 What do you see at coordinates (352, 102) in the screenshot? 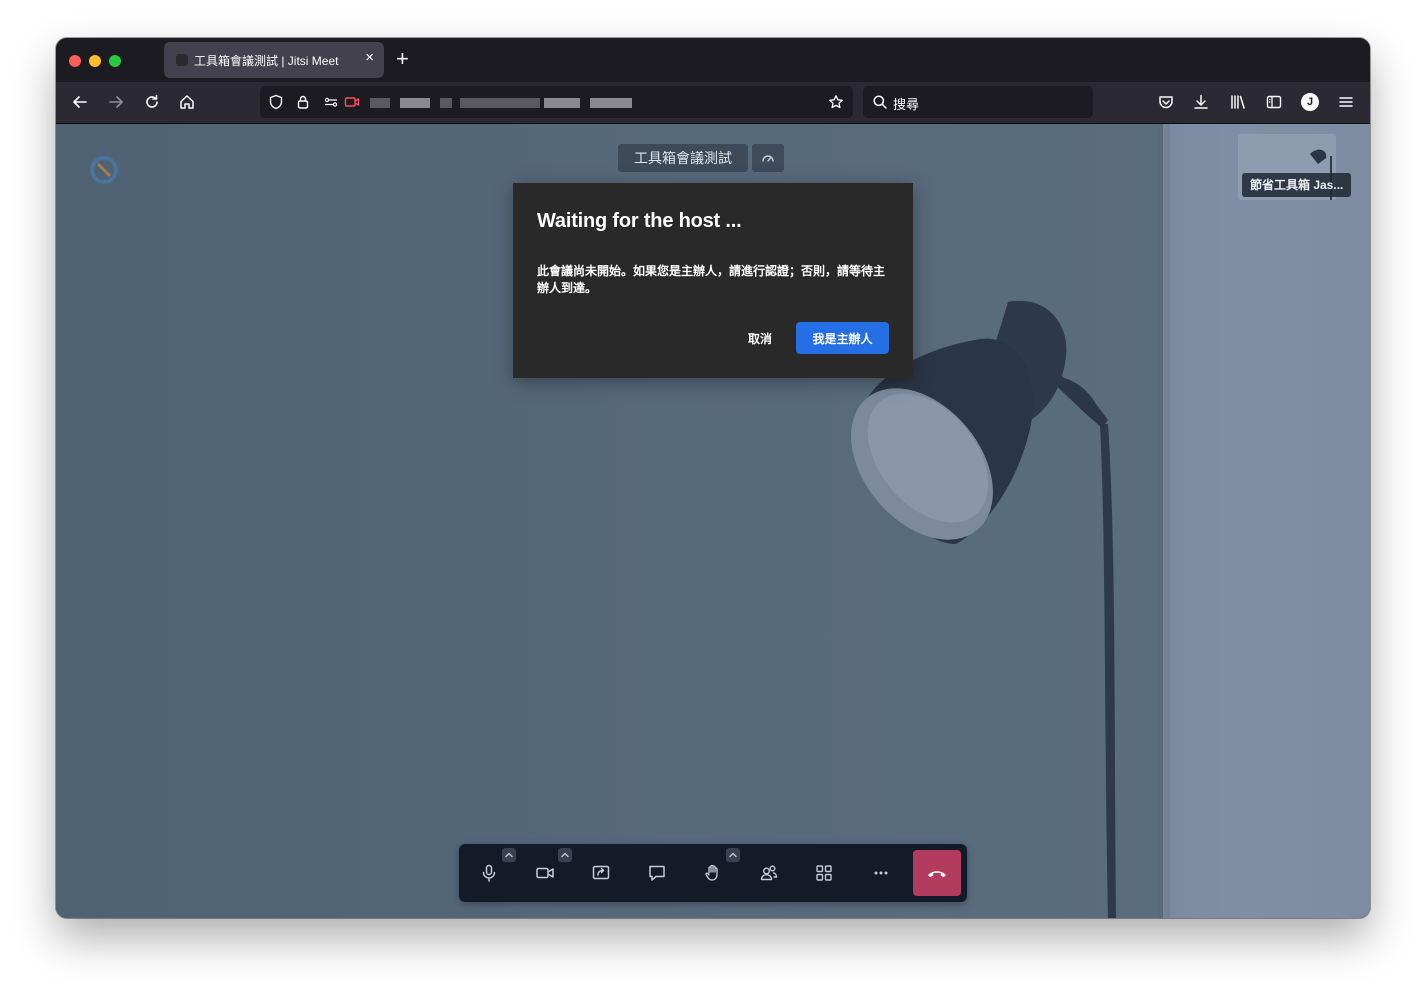
I see `camera-in-use-icon` at bounding box center [352, 102].